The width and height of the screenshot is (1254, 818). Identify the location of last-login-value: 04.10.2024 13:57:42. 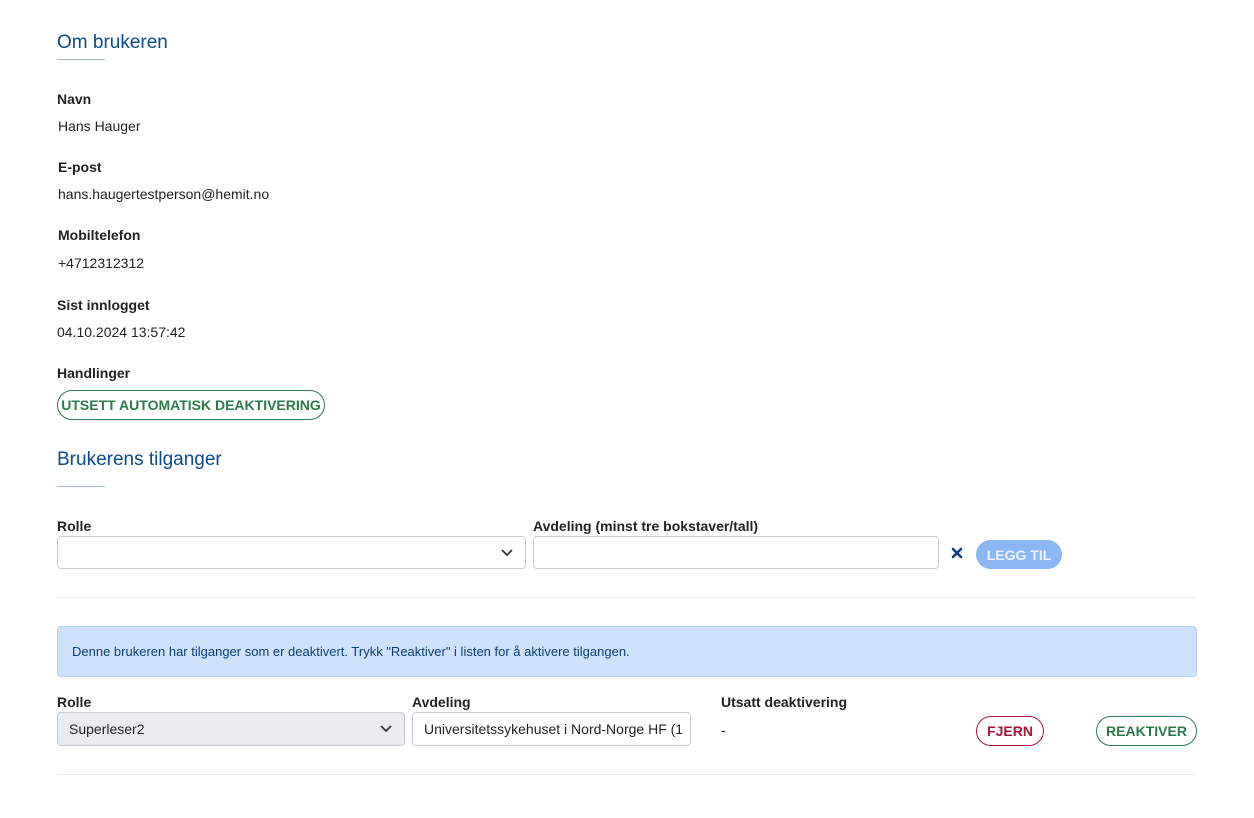
(121, 332).